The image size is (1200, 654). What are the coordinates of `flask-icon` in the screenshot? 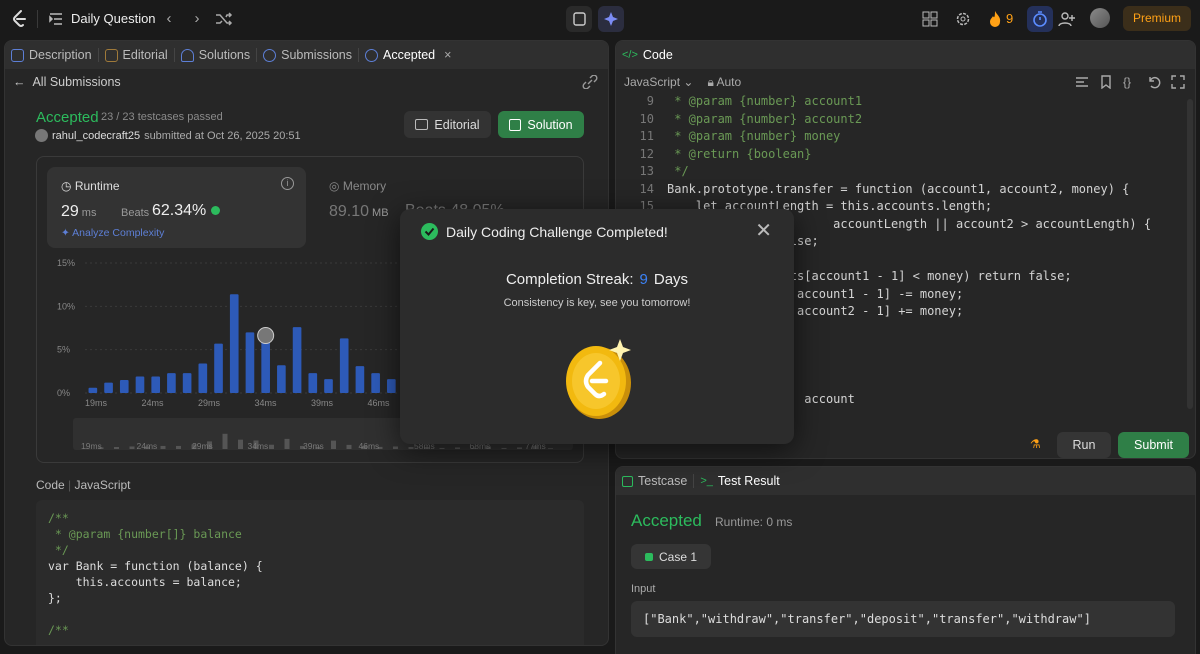 It's located at (187, 55).